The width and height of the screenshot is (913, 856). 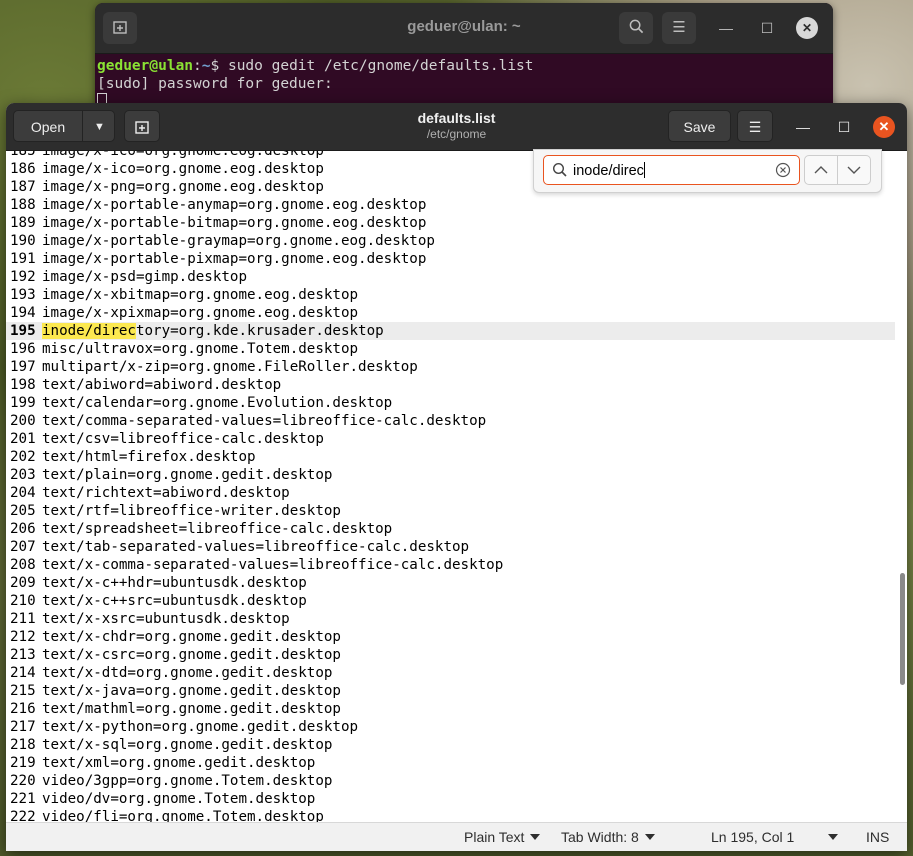 I want to click on editor-line: 192 image/x-psd=gimp.desktop, so click(x=450, y=277).